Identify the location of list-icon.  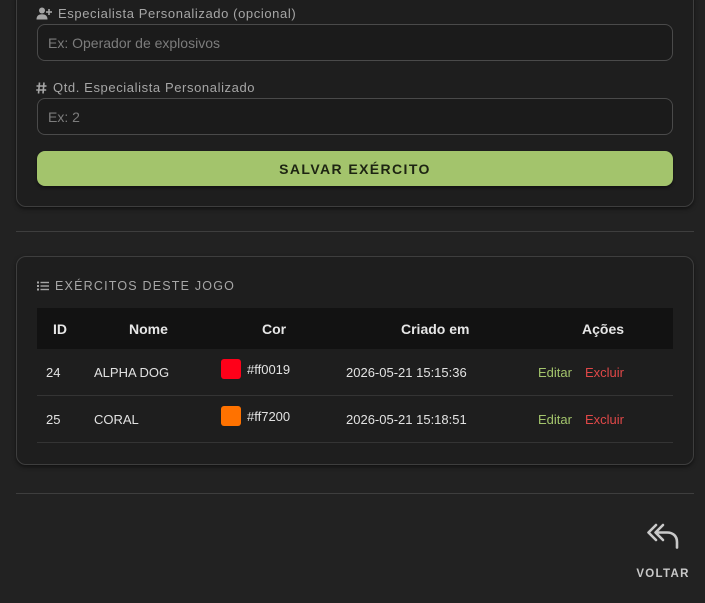
(43, 286).